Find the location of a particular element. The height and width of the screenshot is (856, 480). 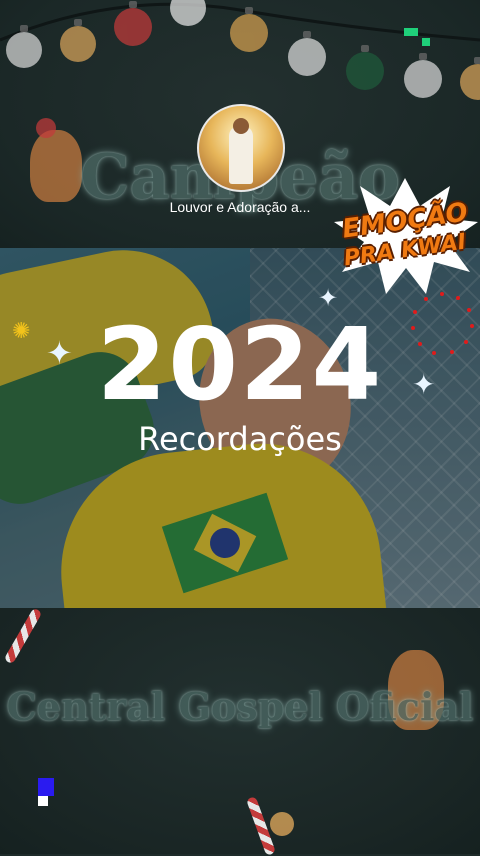

video-subtitle: Recordações is located at coordinates (240, 439).